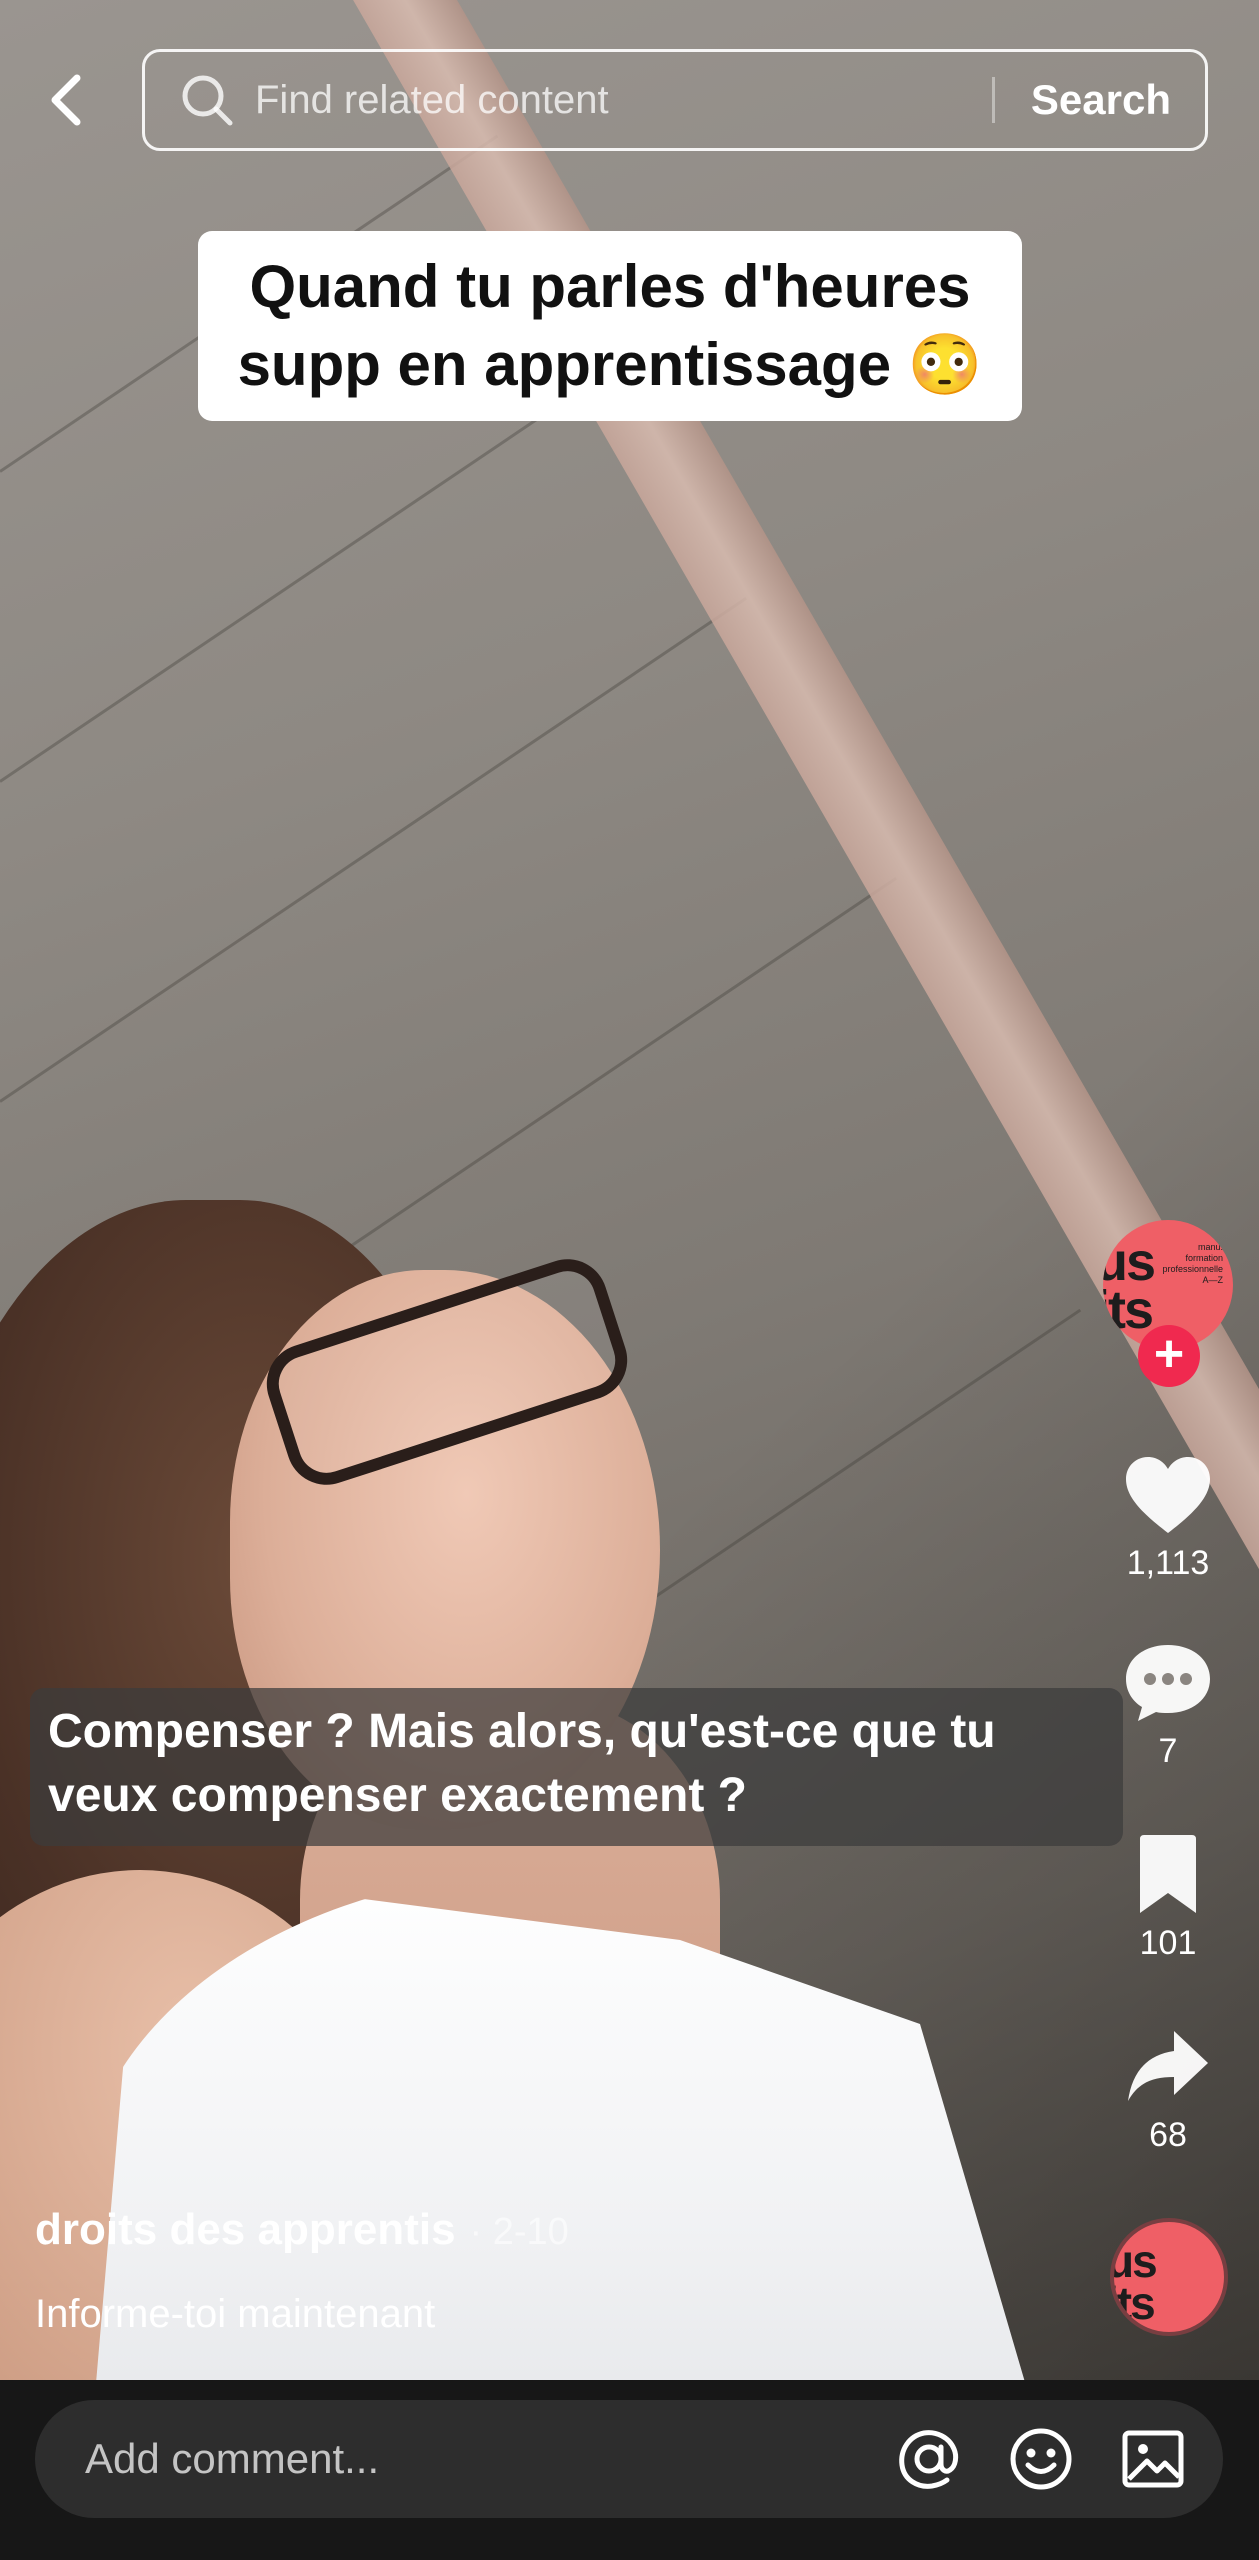  What do you see at coordinates (623, 100) in the screenshot?
I see `search-input: Find related content` at bounding box center [623, 100].